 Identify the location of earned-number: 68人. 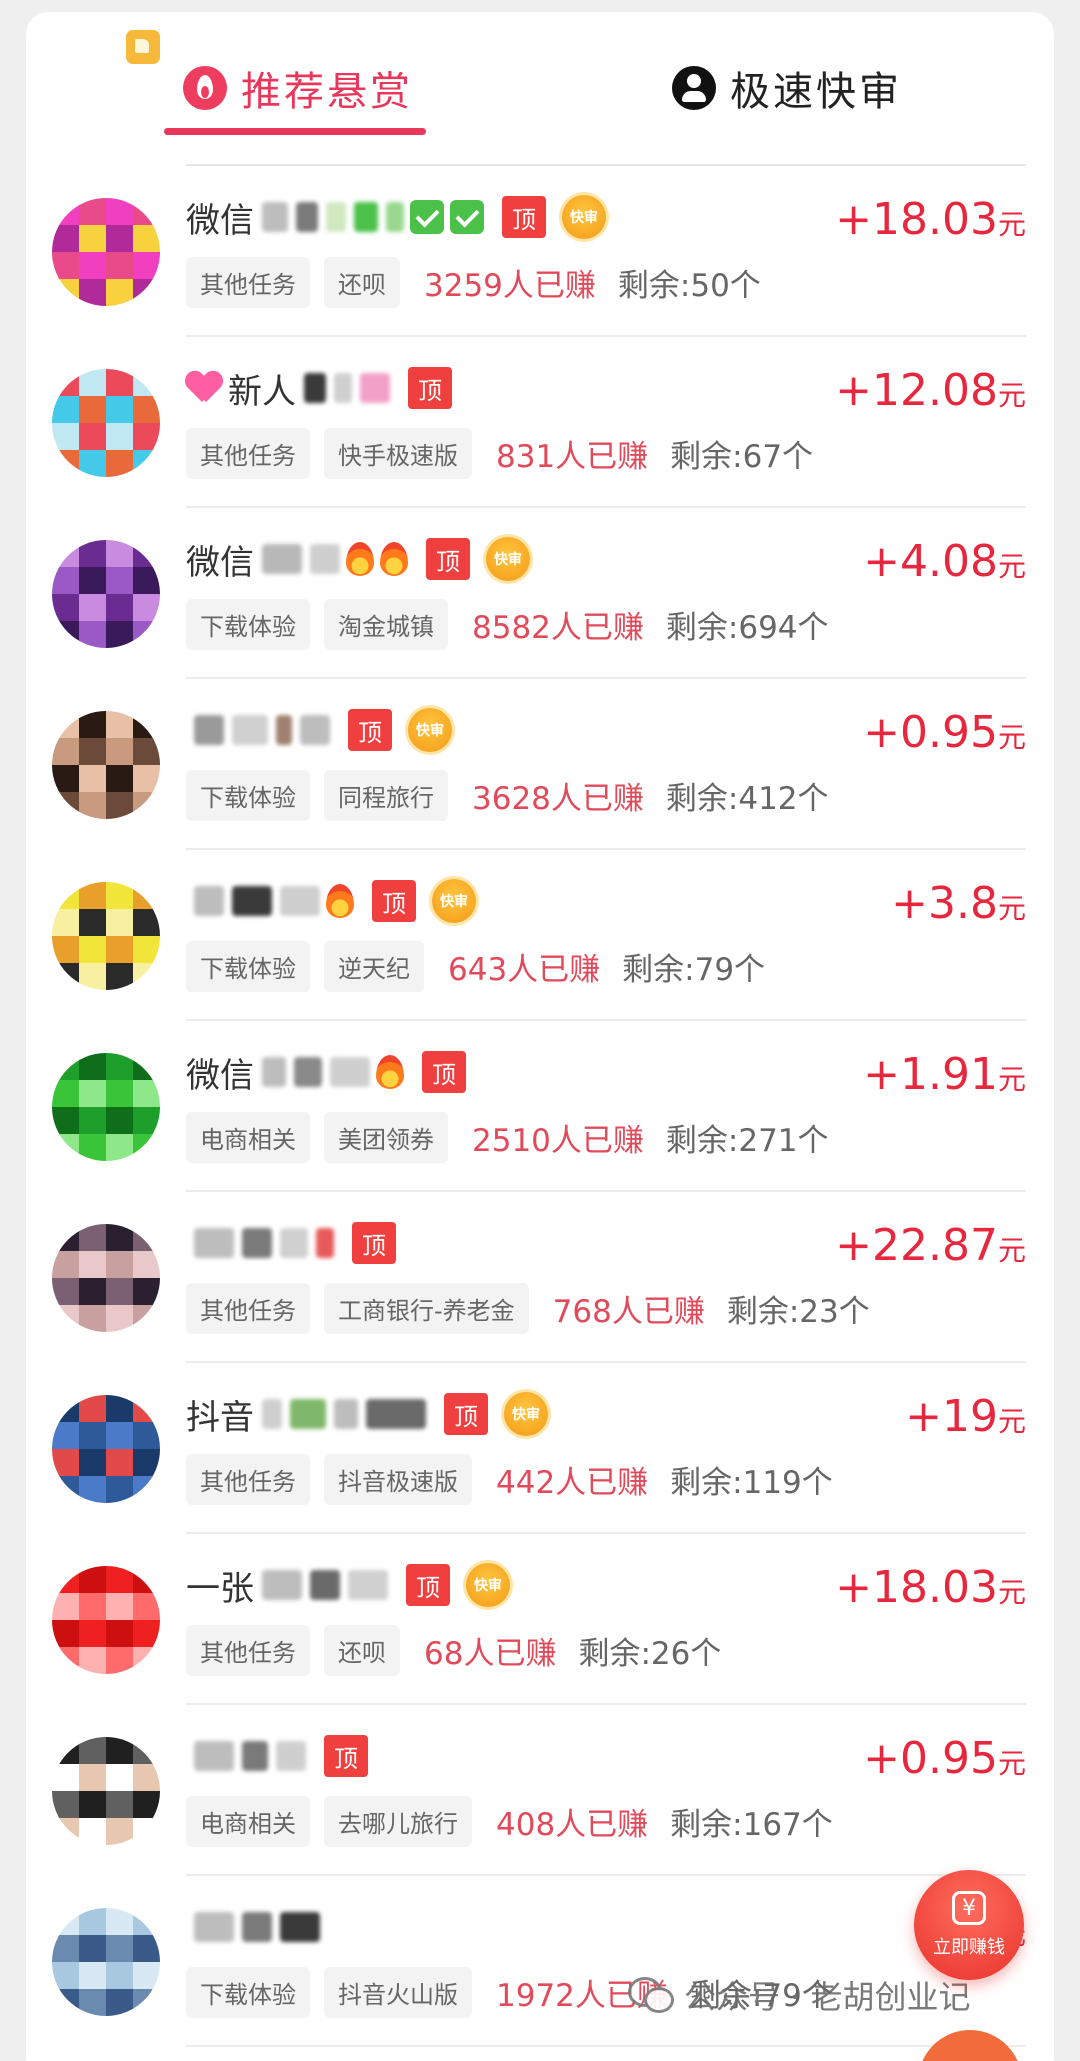
(459, 1653).